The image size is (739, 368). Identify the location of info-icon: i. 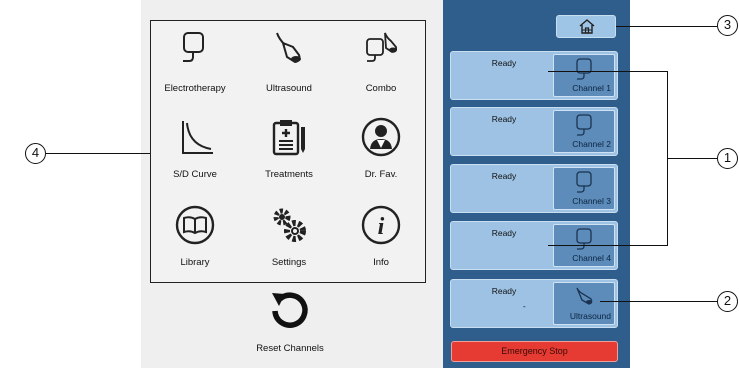
(381, 225).